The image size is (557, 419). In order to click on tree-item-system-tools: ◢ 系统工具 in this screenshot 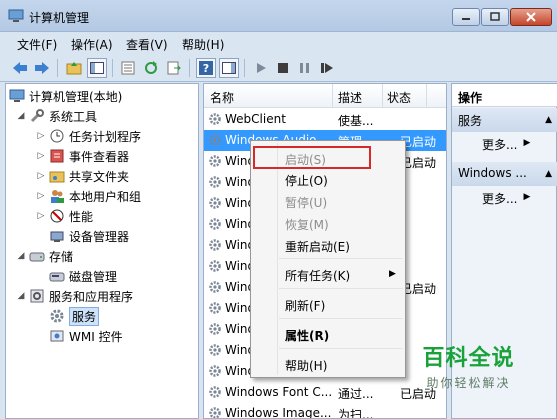, I will do `click(56, 116)`.